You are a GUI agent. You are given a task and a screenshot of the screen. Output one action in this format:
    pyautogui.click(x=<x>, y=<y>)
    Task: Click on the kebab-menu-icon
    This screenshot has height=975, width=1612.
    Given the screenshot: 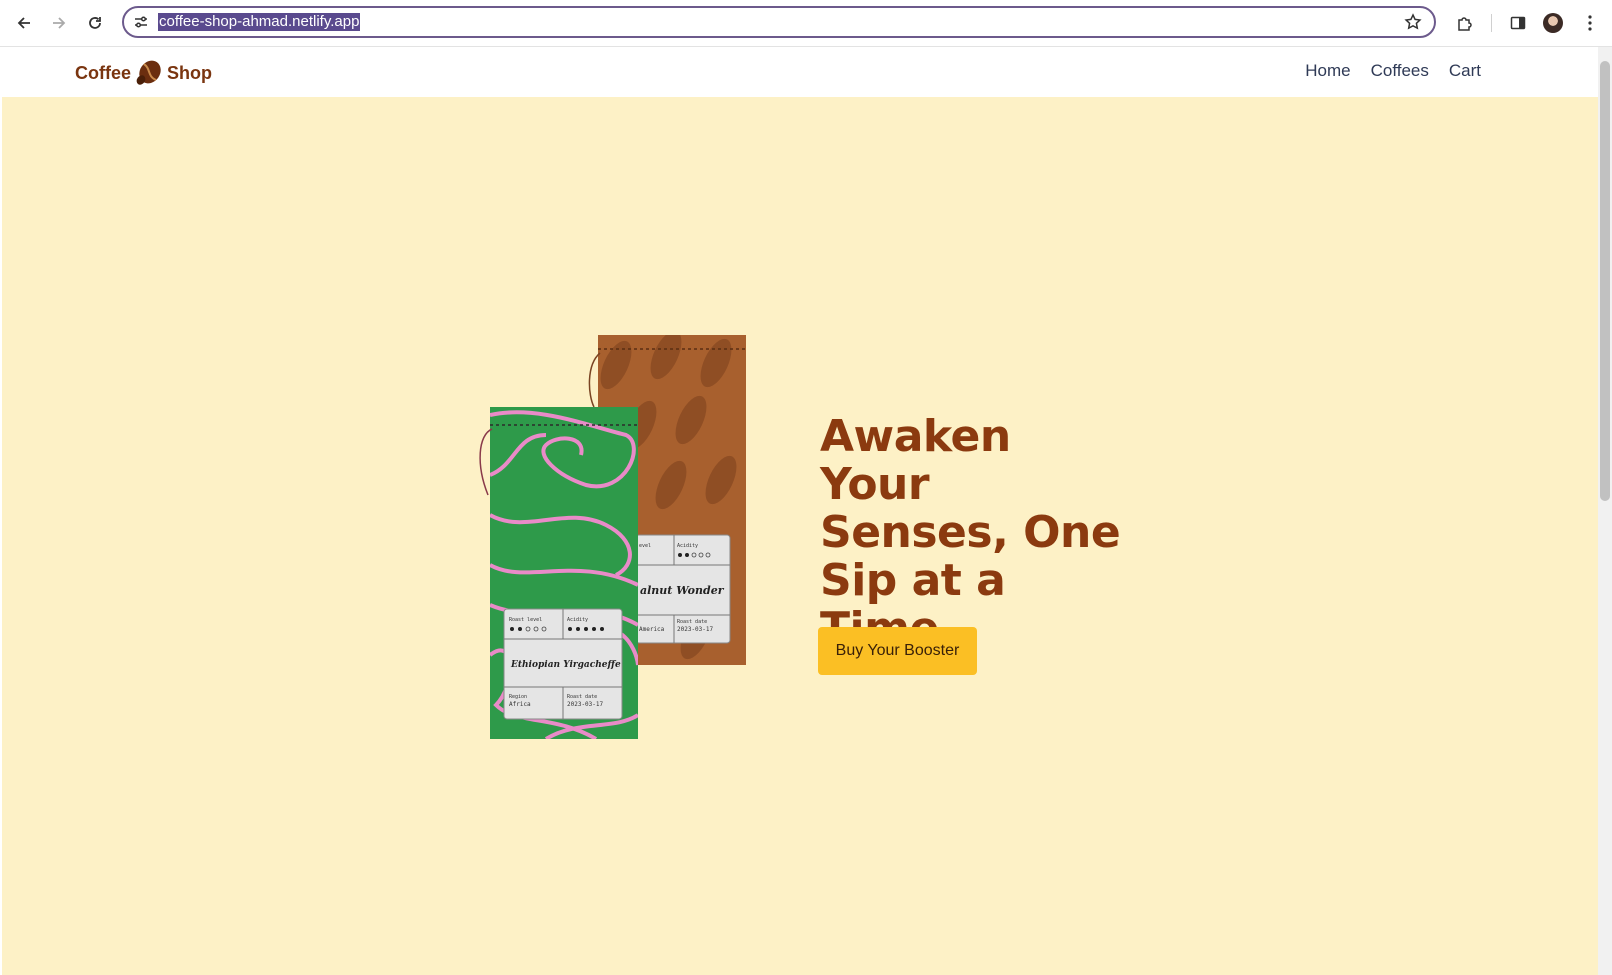 What is the action you would take?
    pyautogui.click(x=1590, y=23)
    